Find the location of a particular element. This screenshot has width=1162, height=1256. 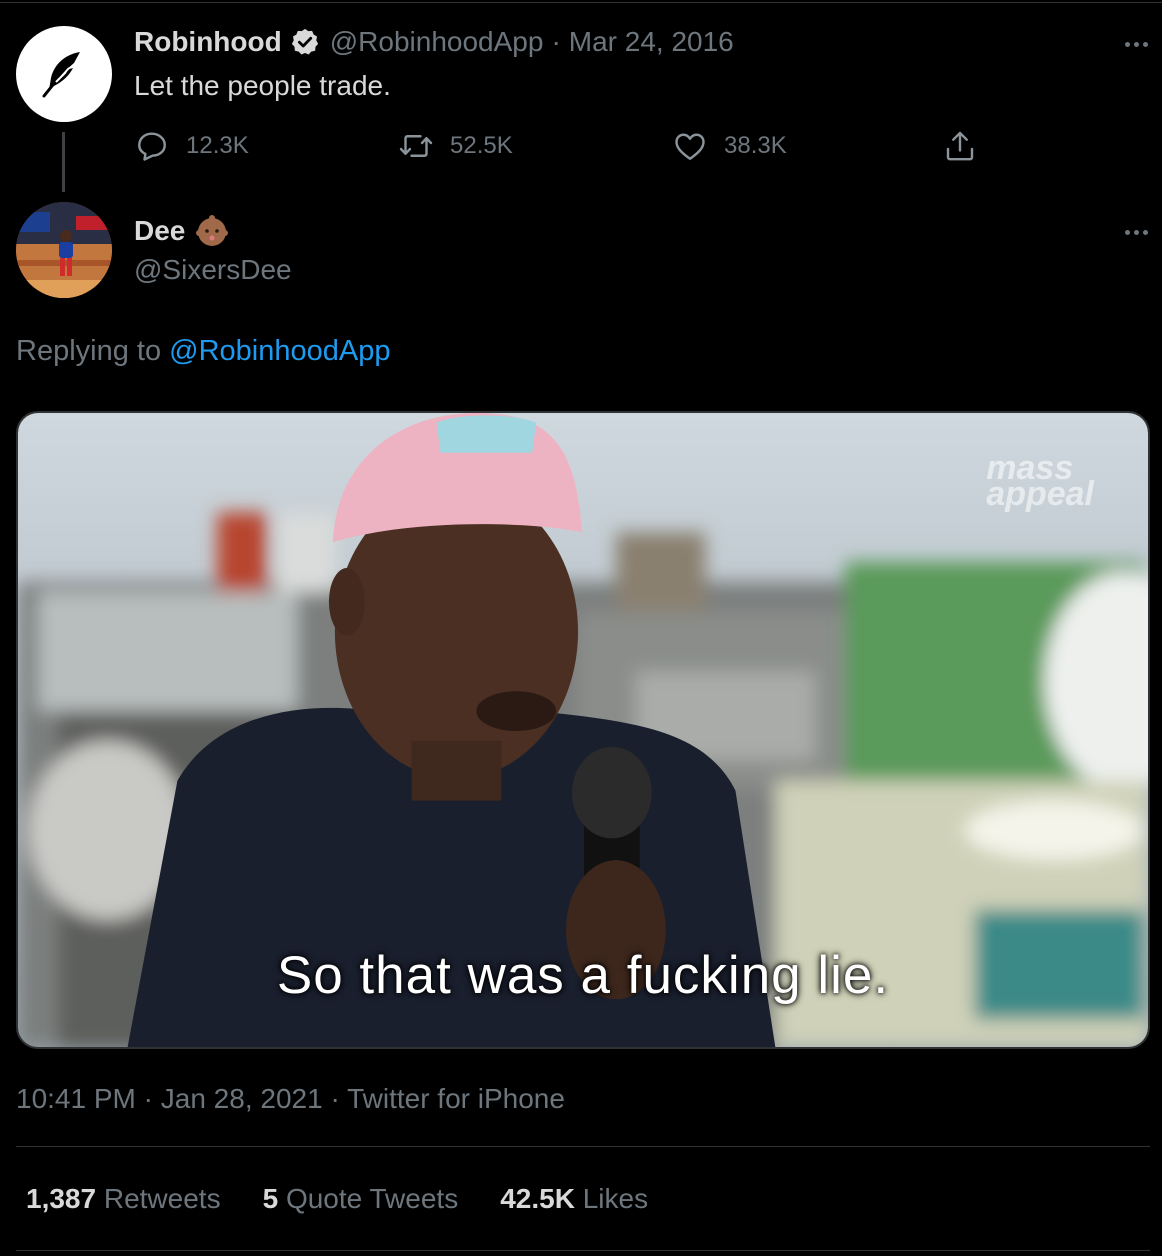

parent-tweet-header: Robinhood @RobinhoodApp · Mar 24, 2016 is located at coordinates (434, 42).